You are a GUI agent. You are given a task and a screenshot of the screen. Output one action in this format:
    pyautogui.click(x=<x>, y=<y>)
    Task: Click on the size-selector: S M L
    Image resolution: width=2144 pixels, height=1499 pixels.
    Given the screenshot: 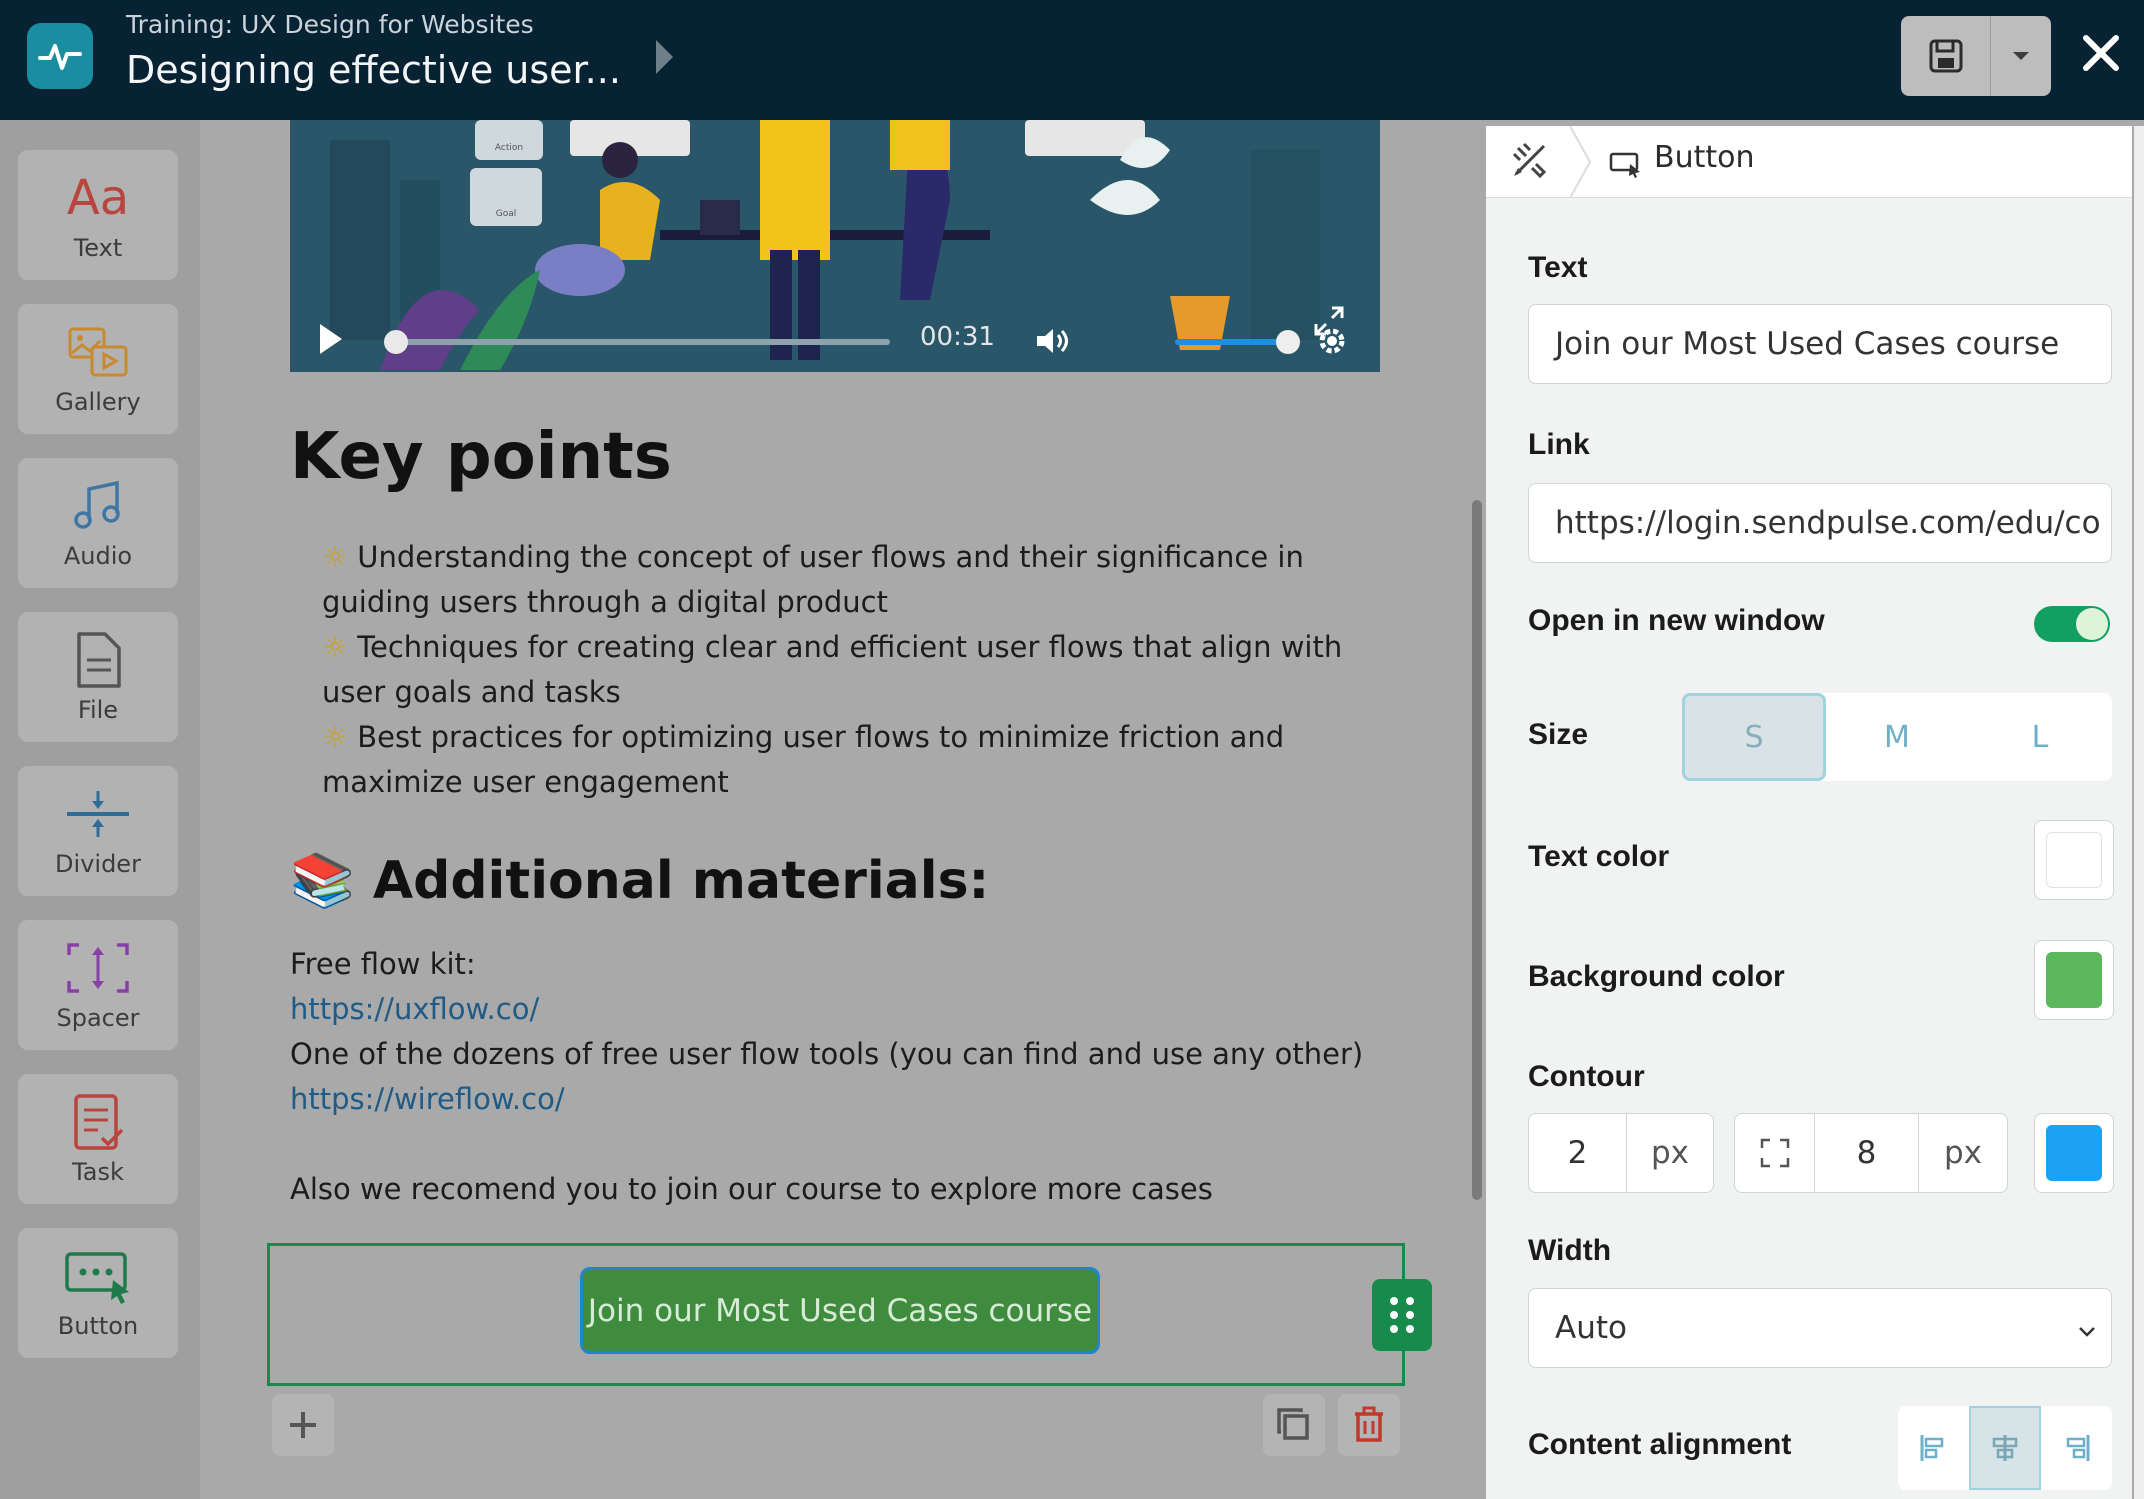 What is the action you would take?
    pyautogui.click(x=1897, y=737)
    